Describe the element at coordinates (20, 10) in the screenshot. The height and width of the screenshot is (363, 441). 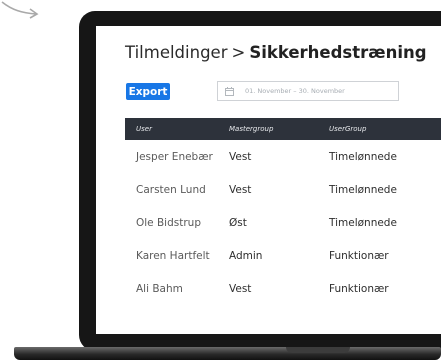
I see `curved-arrow-icon` at that location.